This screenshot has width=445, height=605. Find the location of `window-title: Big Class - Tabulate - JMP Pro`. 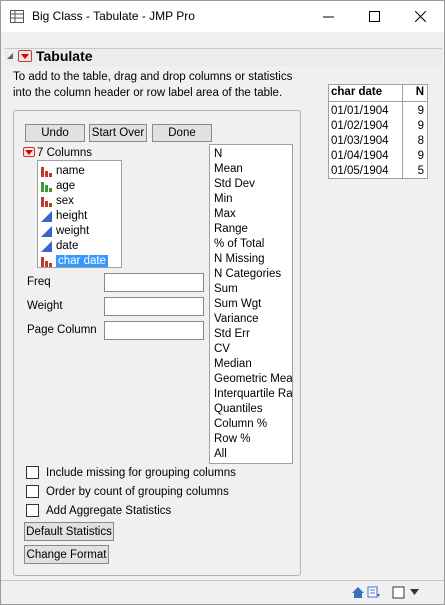

window-title: Big Class - Tabulate - JMP Pro is located at coordinates (113, 16).